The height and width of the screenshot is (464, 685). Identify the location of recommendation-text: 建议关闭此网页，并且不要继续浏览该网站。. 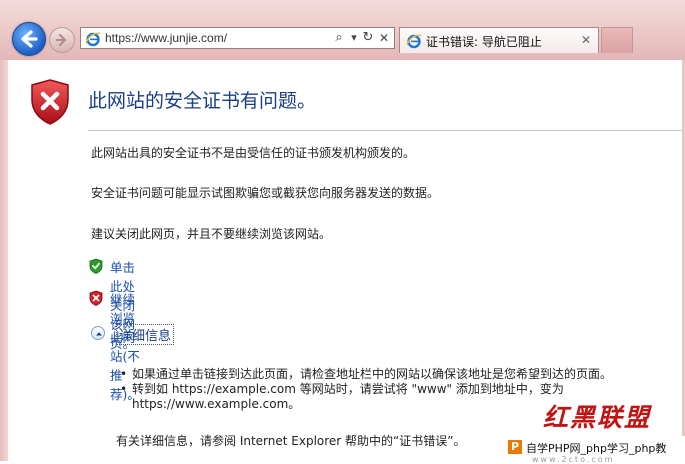
(211, 234).